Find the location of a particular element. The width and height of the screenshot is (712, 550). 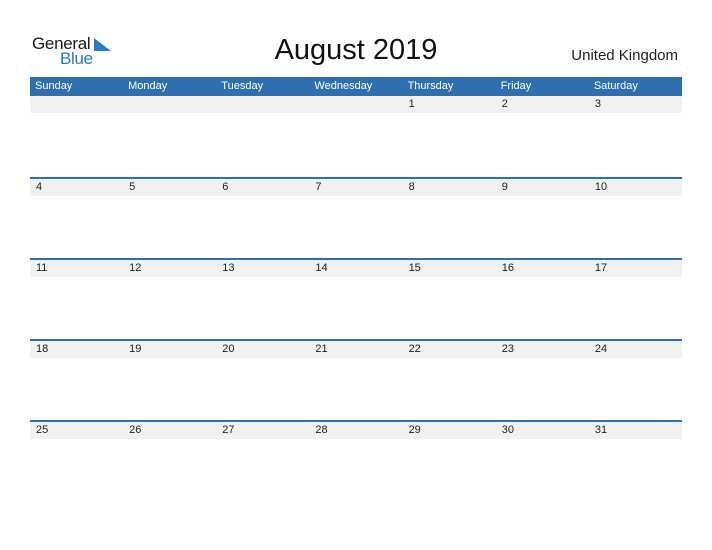

day-cell: 22 is located at coordinates (414, 349).